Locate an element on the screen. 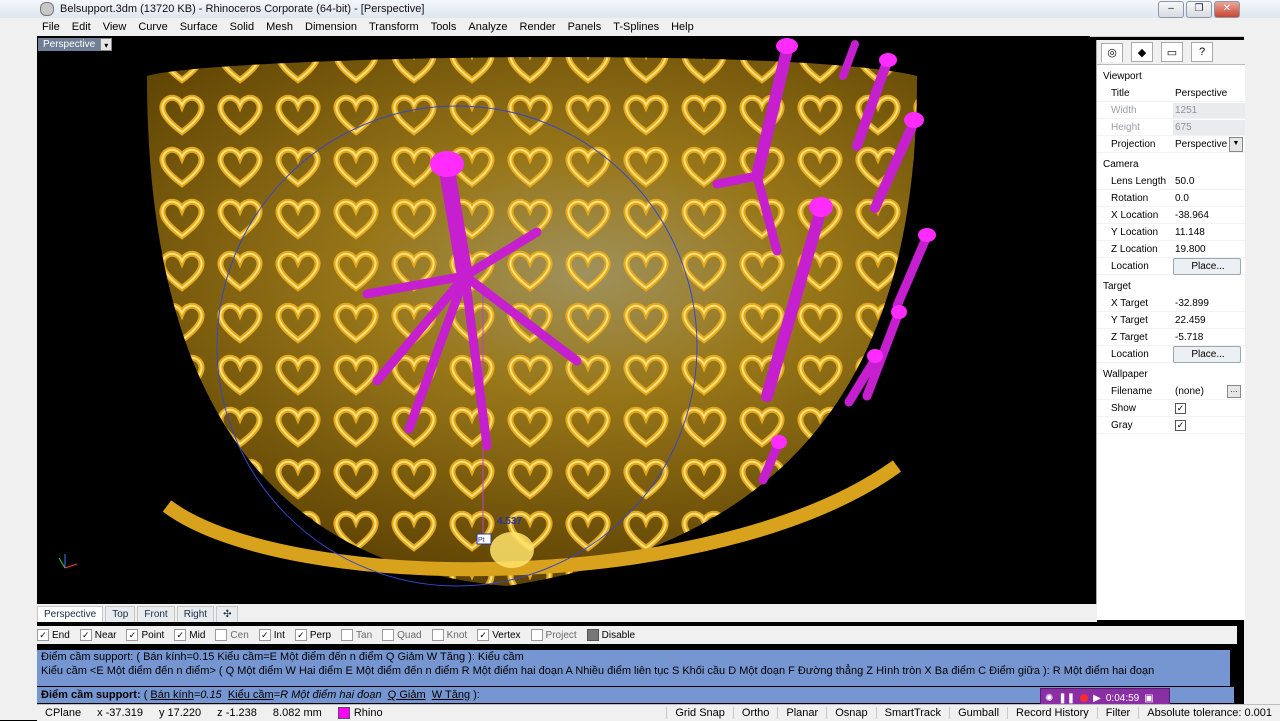 The image size is (1280, 721). osnap-disable: Disable is located at coordinates (610, 635).